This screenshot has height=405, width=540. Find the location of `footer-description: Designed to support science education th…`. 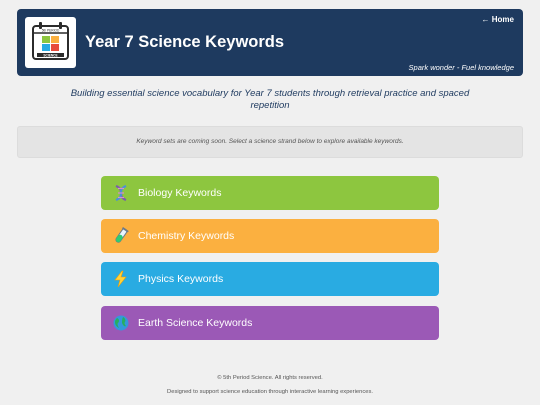

footer-description: Designed to support science education th… is located at coordinates (270, 392).